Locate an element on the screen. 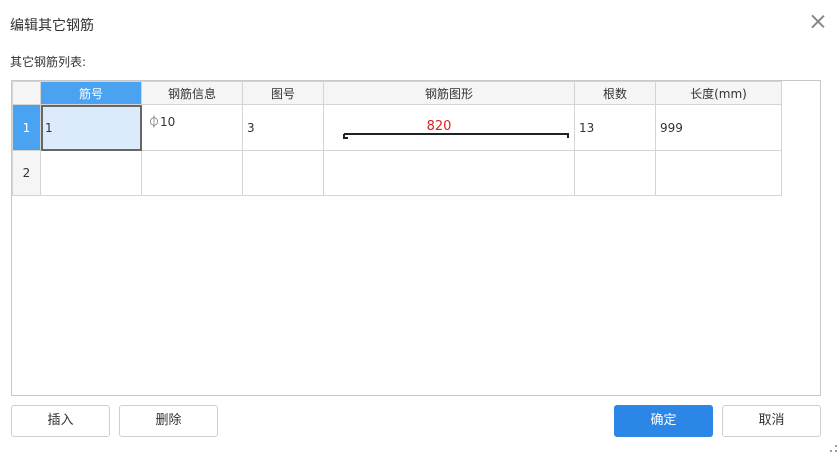 Image resolution: width=840 pixels, height=455 pixels. table-row: 2 is located at coordinates (397, 173).